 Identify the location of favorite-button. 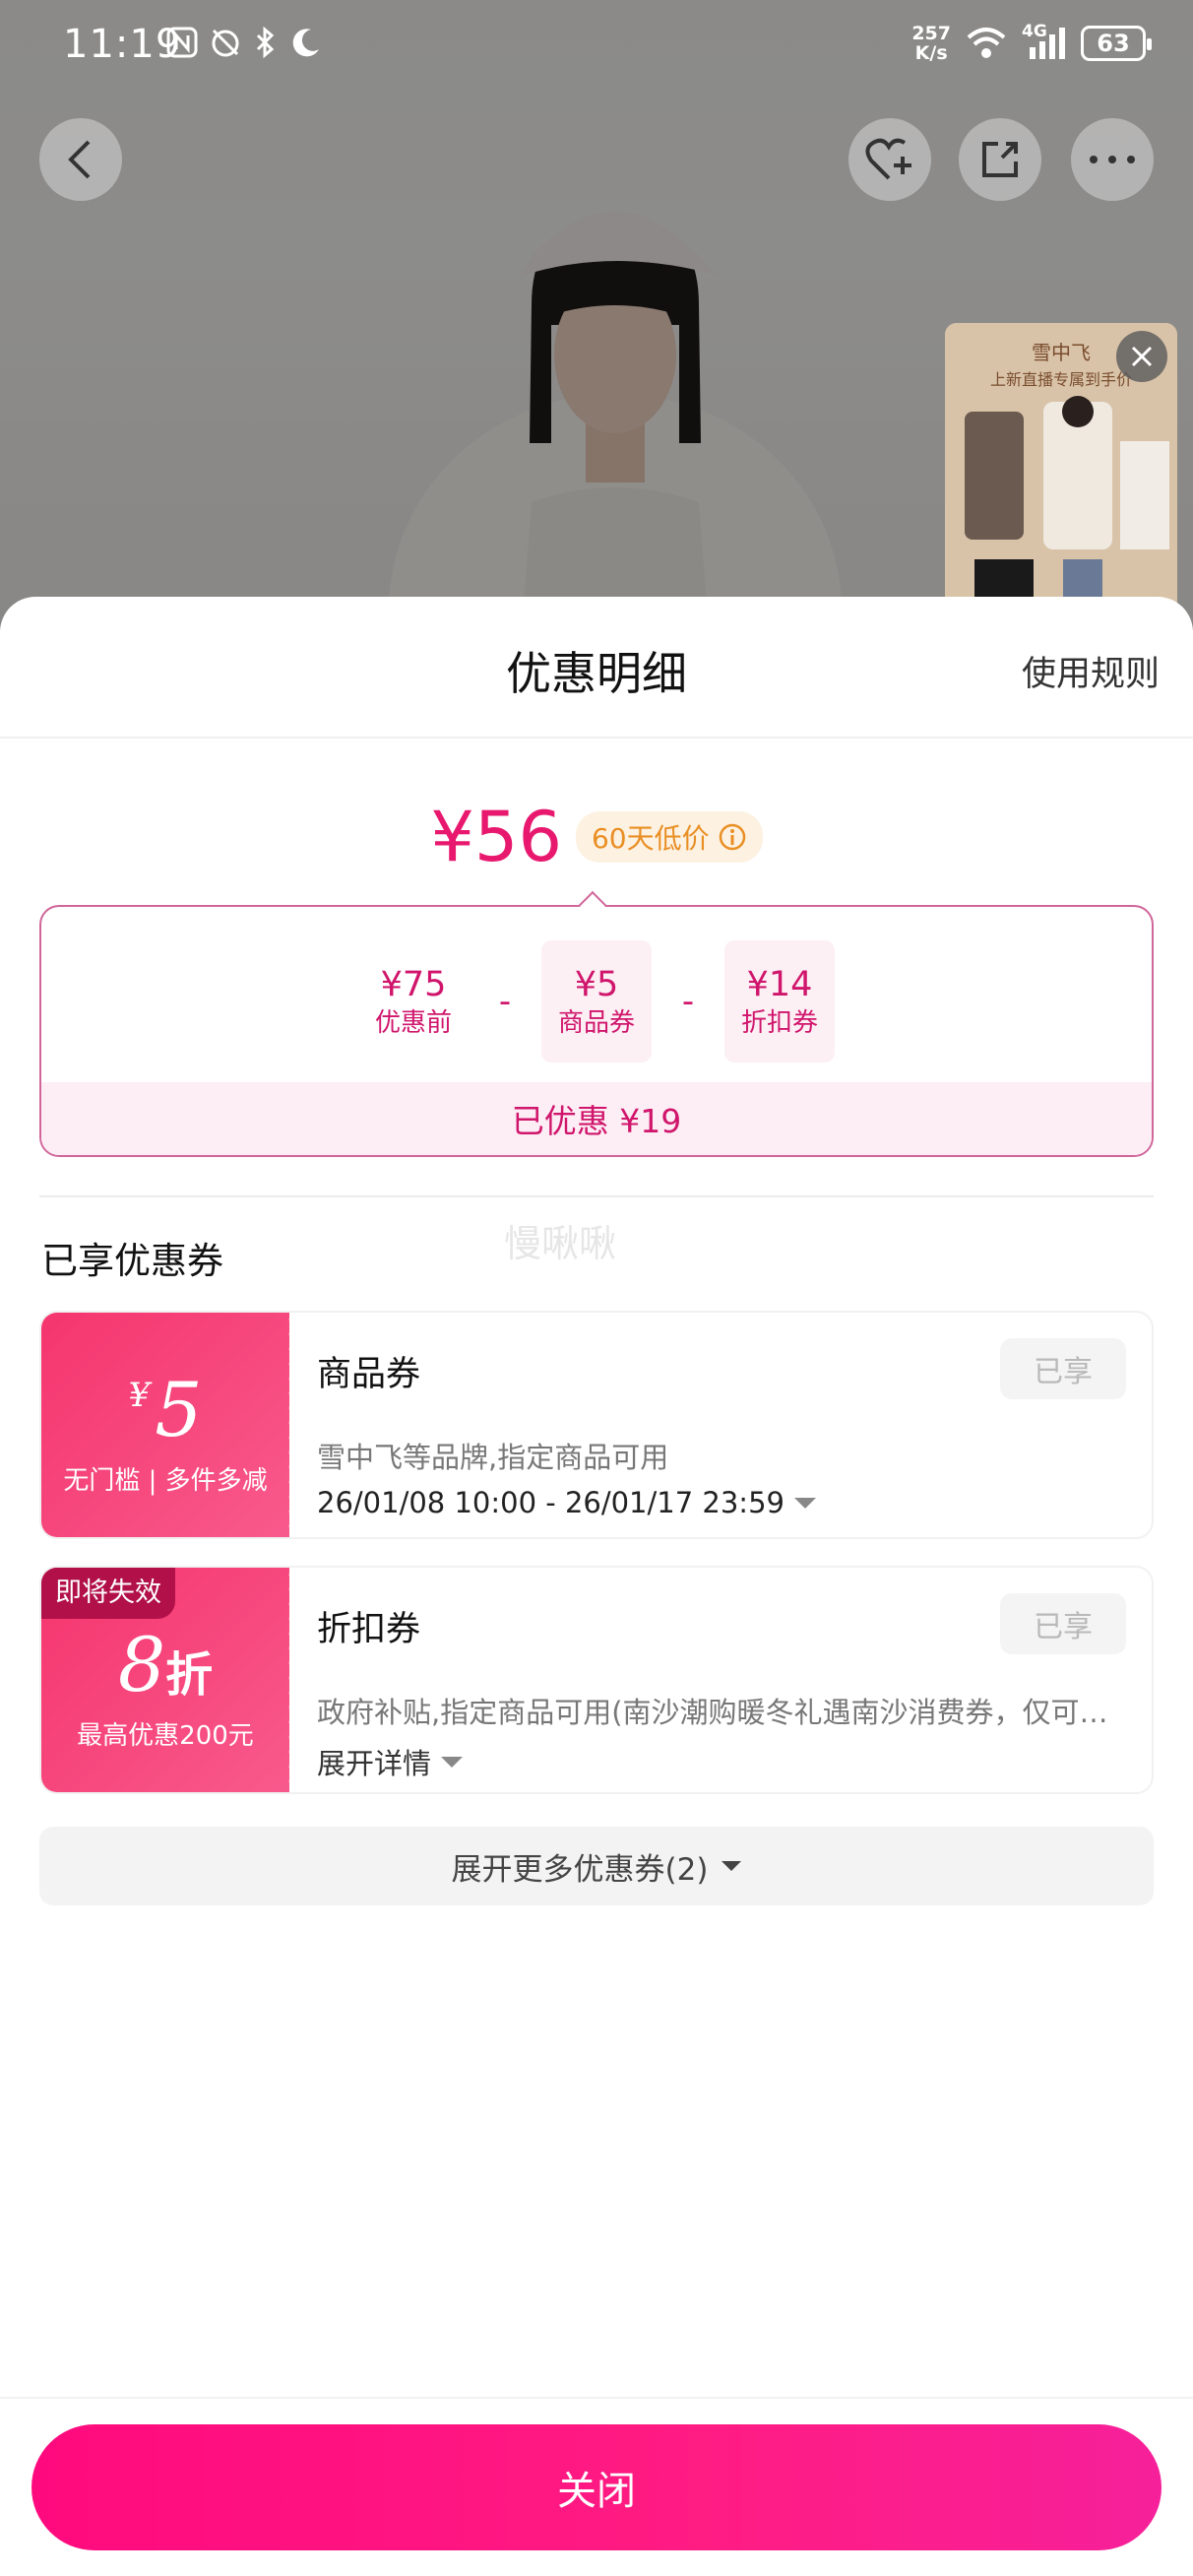
(889, 159).